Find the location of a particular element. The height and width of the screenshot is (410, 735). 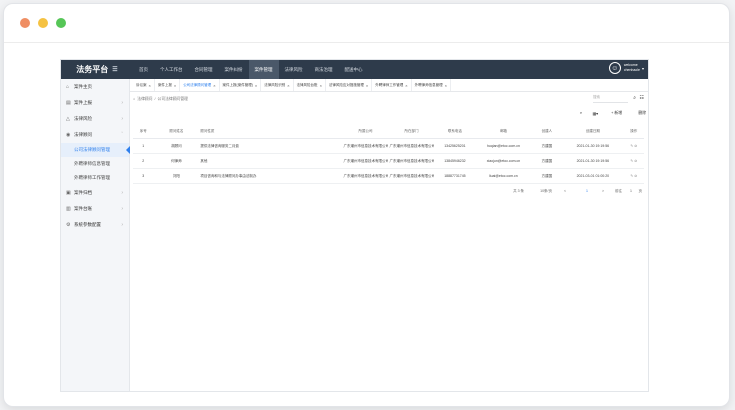

nav-item: 个人工作台 is located at coordinates (171, 69).